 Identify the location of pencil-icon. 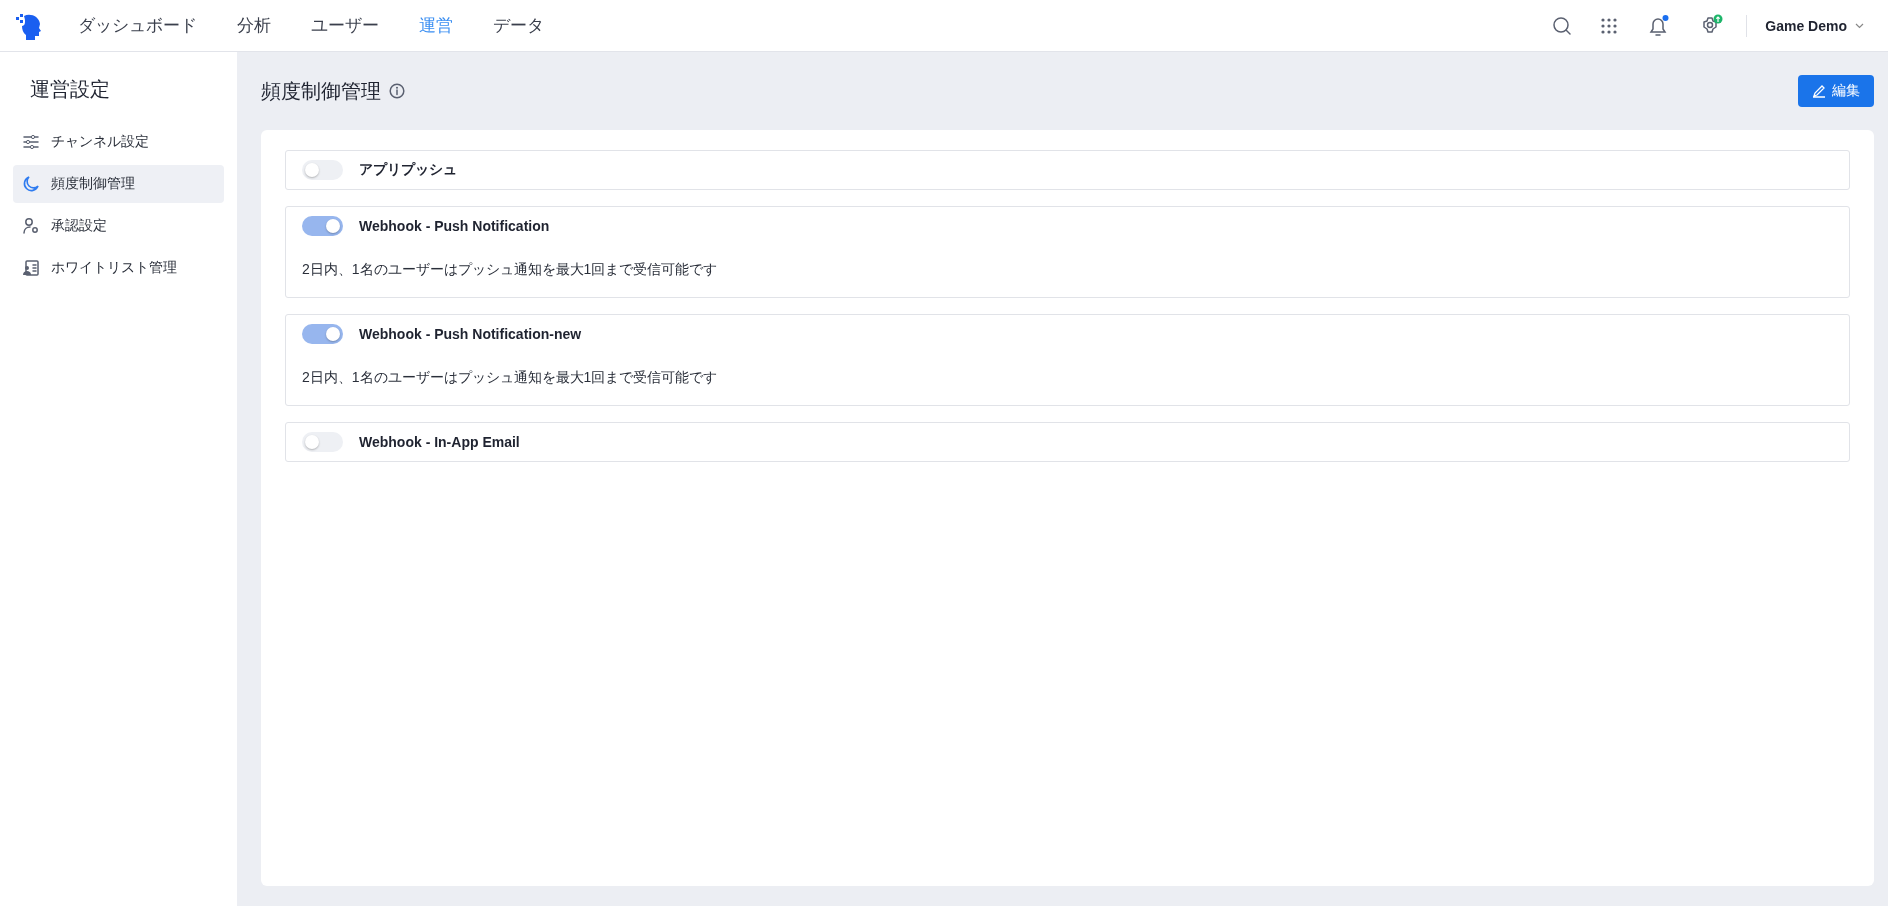
(1819, 91).